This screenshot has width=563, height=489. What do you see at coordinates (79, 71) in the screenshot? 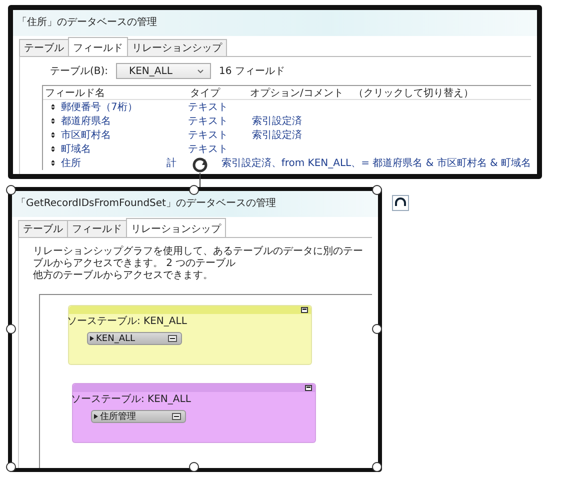
I see `table-label: テーブル(B):` at bounding box center [79, 71].